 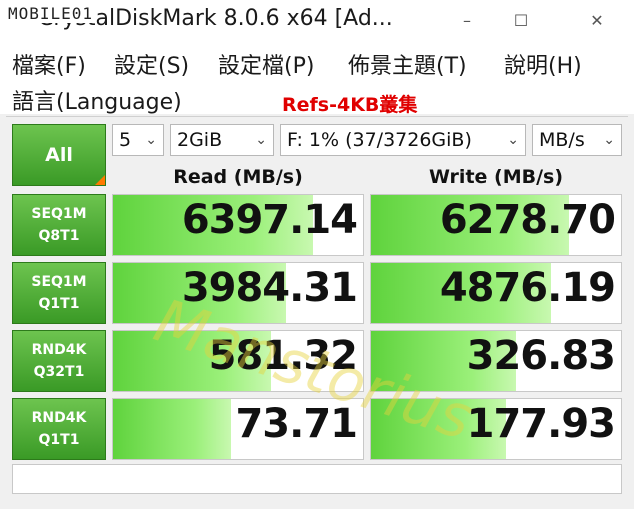 I want to click on read-result-cell: 581.32, so click(x=238, y=361).